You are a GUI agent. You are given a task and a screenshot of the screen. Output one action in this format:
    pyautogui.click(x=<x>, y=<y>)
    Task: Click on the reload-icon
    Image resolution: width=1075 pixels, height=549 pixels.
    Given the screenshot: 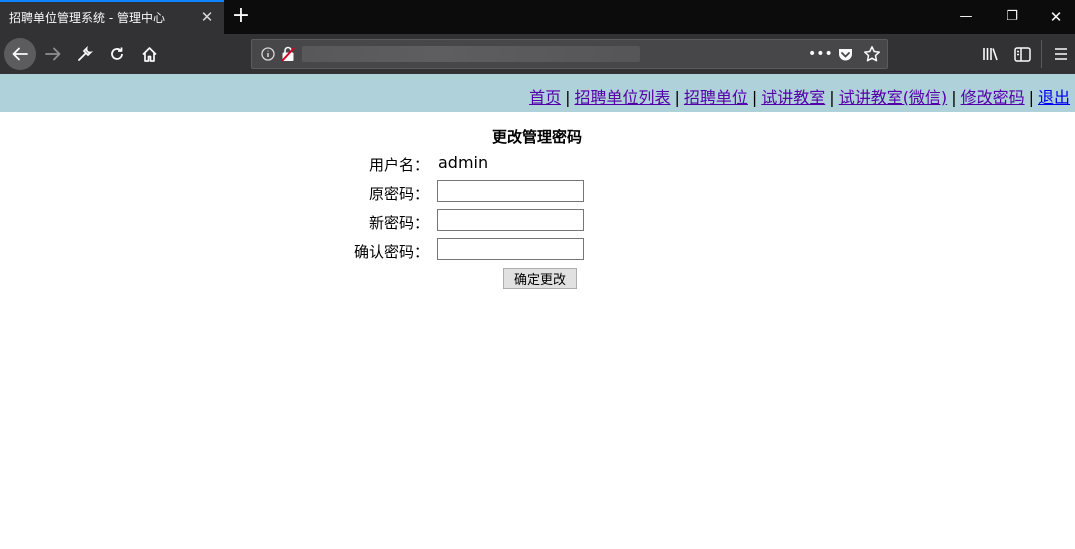 What is the action you would take?
    pyautogui.click(x=117, y=53)
    